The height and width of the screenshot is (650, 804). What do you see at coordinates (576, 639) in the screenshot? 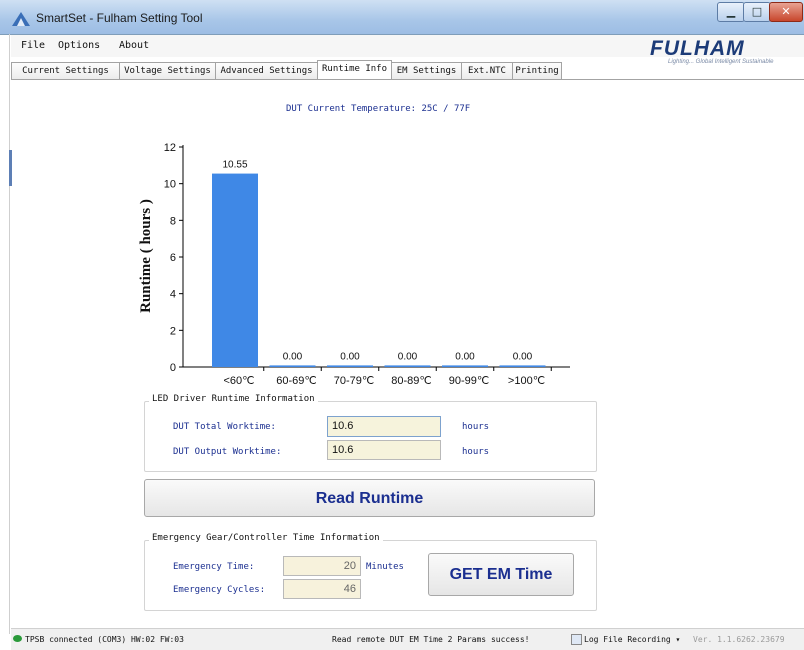
I see `log-file-icon` at bounding box center [576, 639].